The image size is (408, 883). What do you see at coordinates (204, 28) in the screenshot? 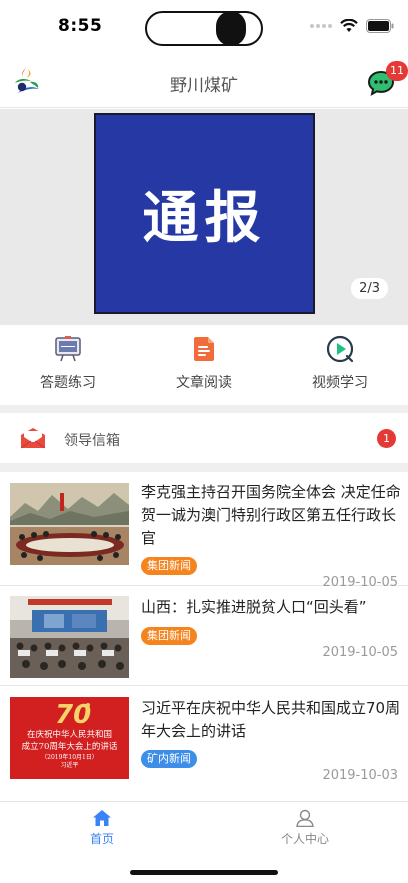
I see `status-bar: 8:55` at bounding box center [204, 28].